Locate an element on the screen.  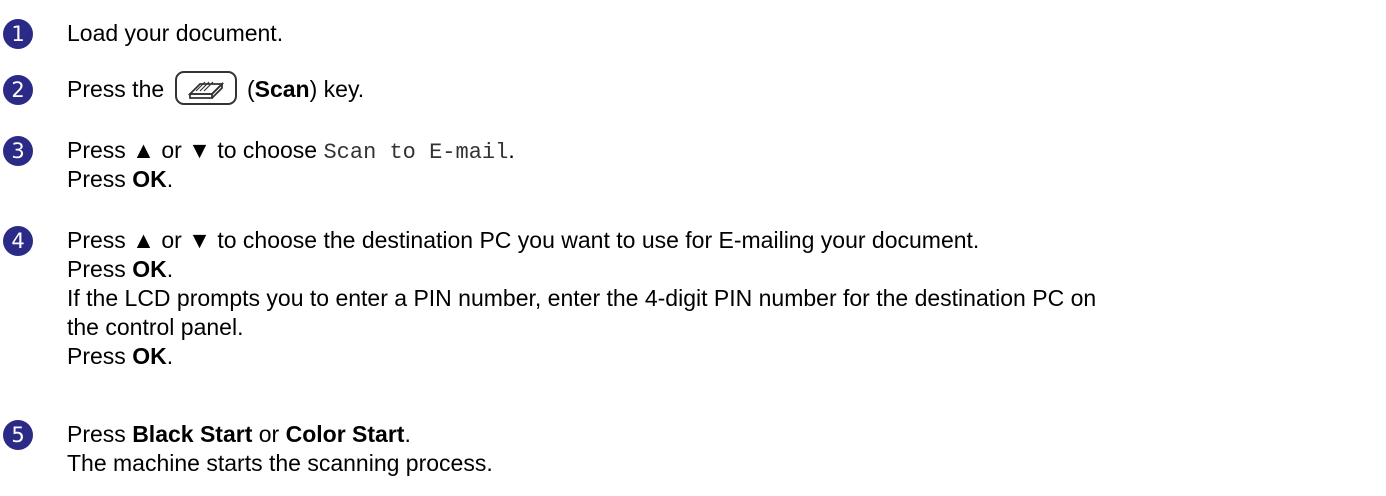
step-1-text: Load your document. is located at coordinates (175, 33).